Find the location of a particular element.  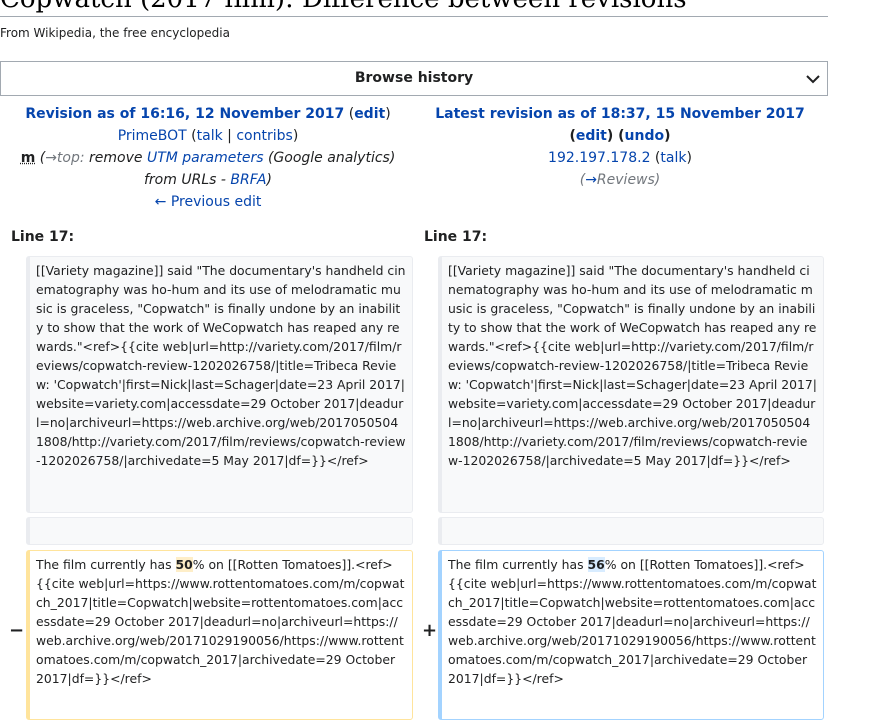

old-empty-context-line is located at coordinates (219, 531).